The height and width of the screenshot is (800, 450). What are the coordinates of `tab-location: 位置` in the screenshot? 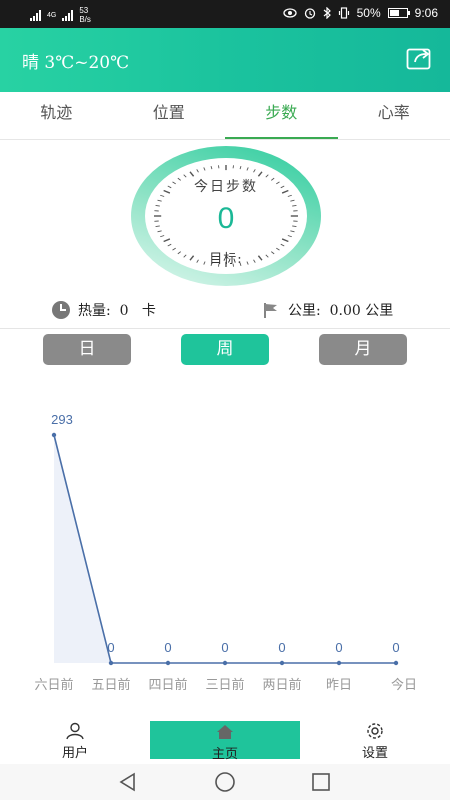 It's located at (169, 115).